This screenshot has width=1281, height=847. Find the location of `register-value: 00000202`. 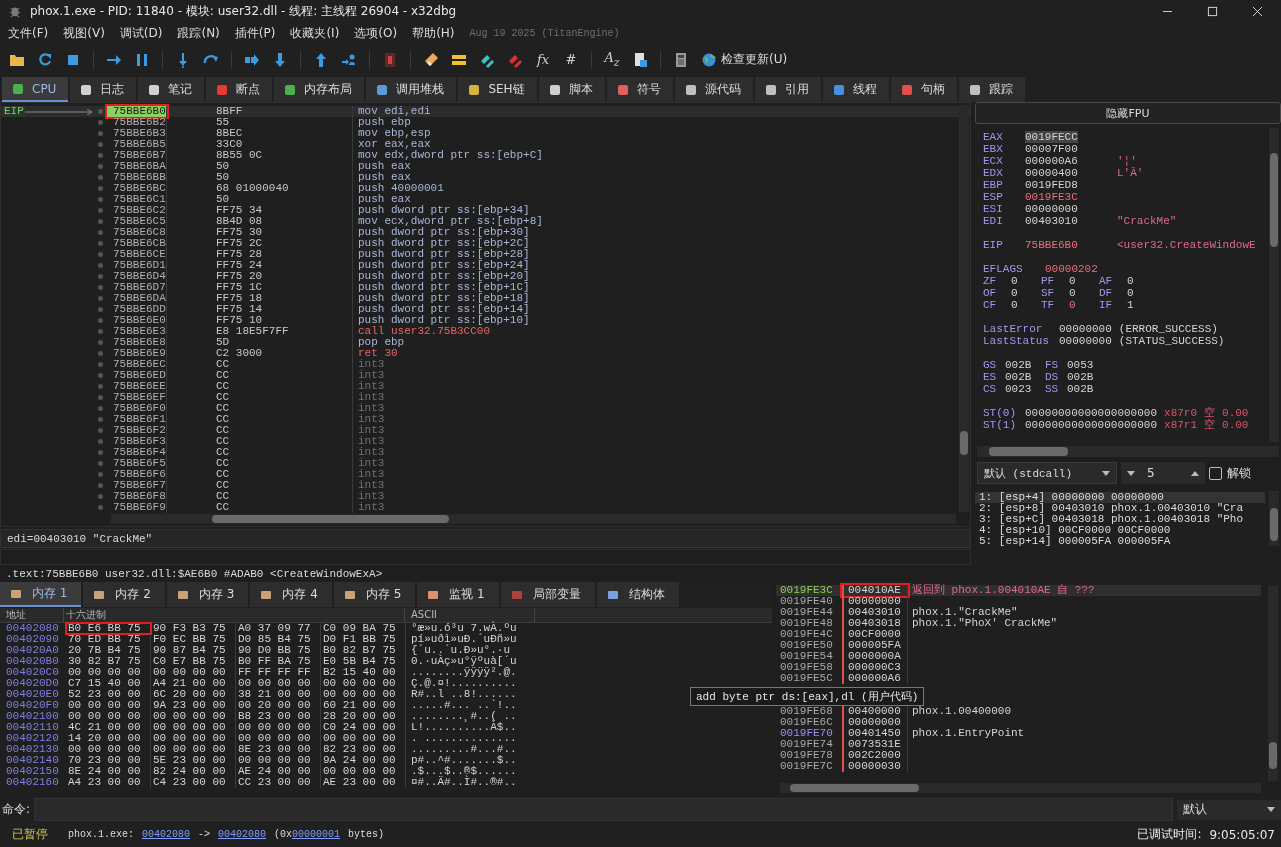

register-value: 00000202 is located at coordinates (1091, 269).